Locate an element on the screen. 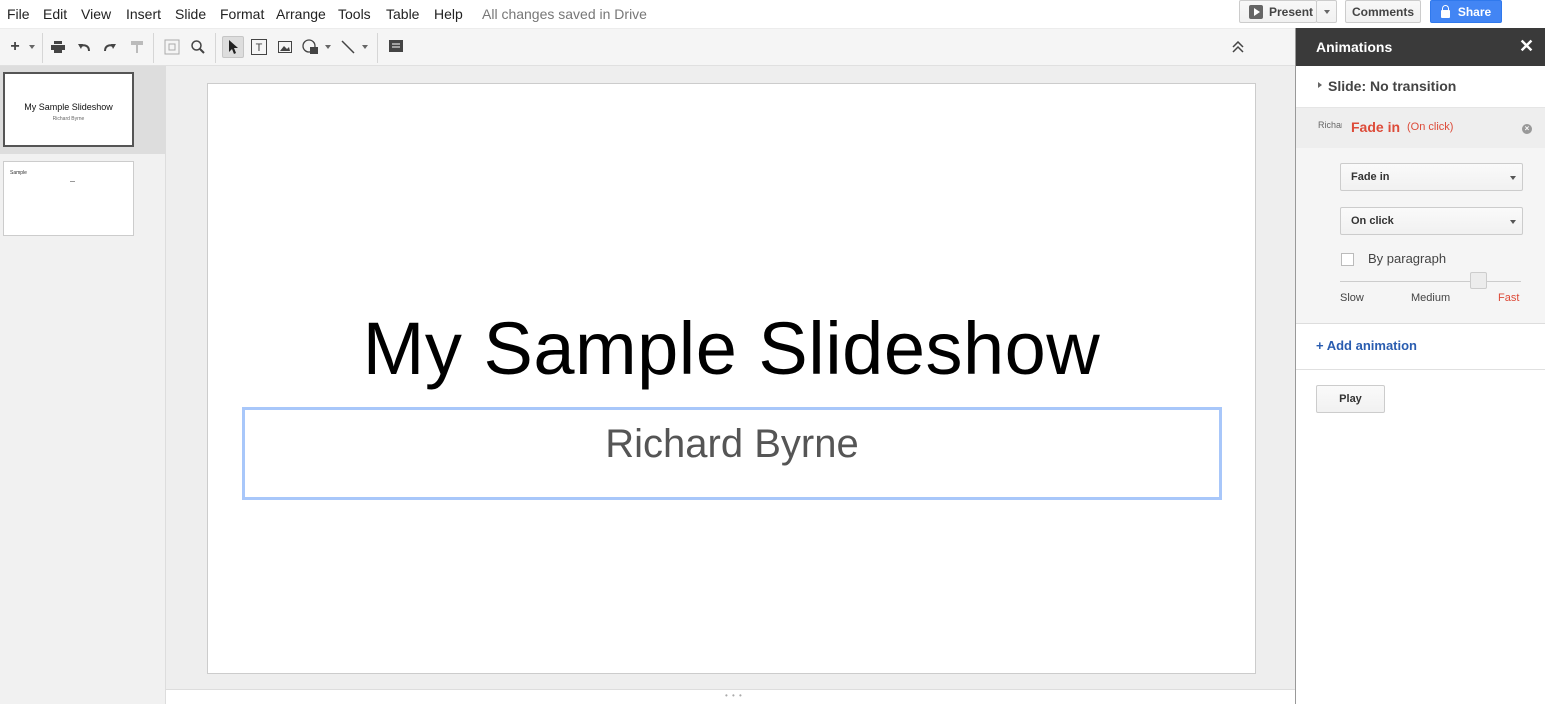 The width and height of the screenshot is (1545, 704). thumbnail-subtitle: Richard Byrne is located at coordinates (68, 119).